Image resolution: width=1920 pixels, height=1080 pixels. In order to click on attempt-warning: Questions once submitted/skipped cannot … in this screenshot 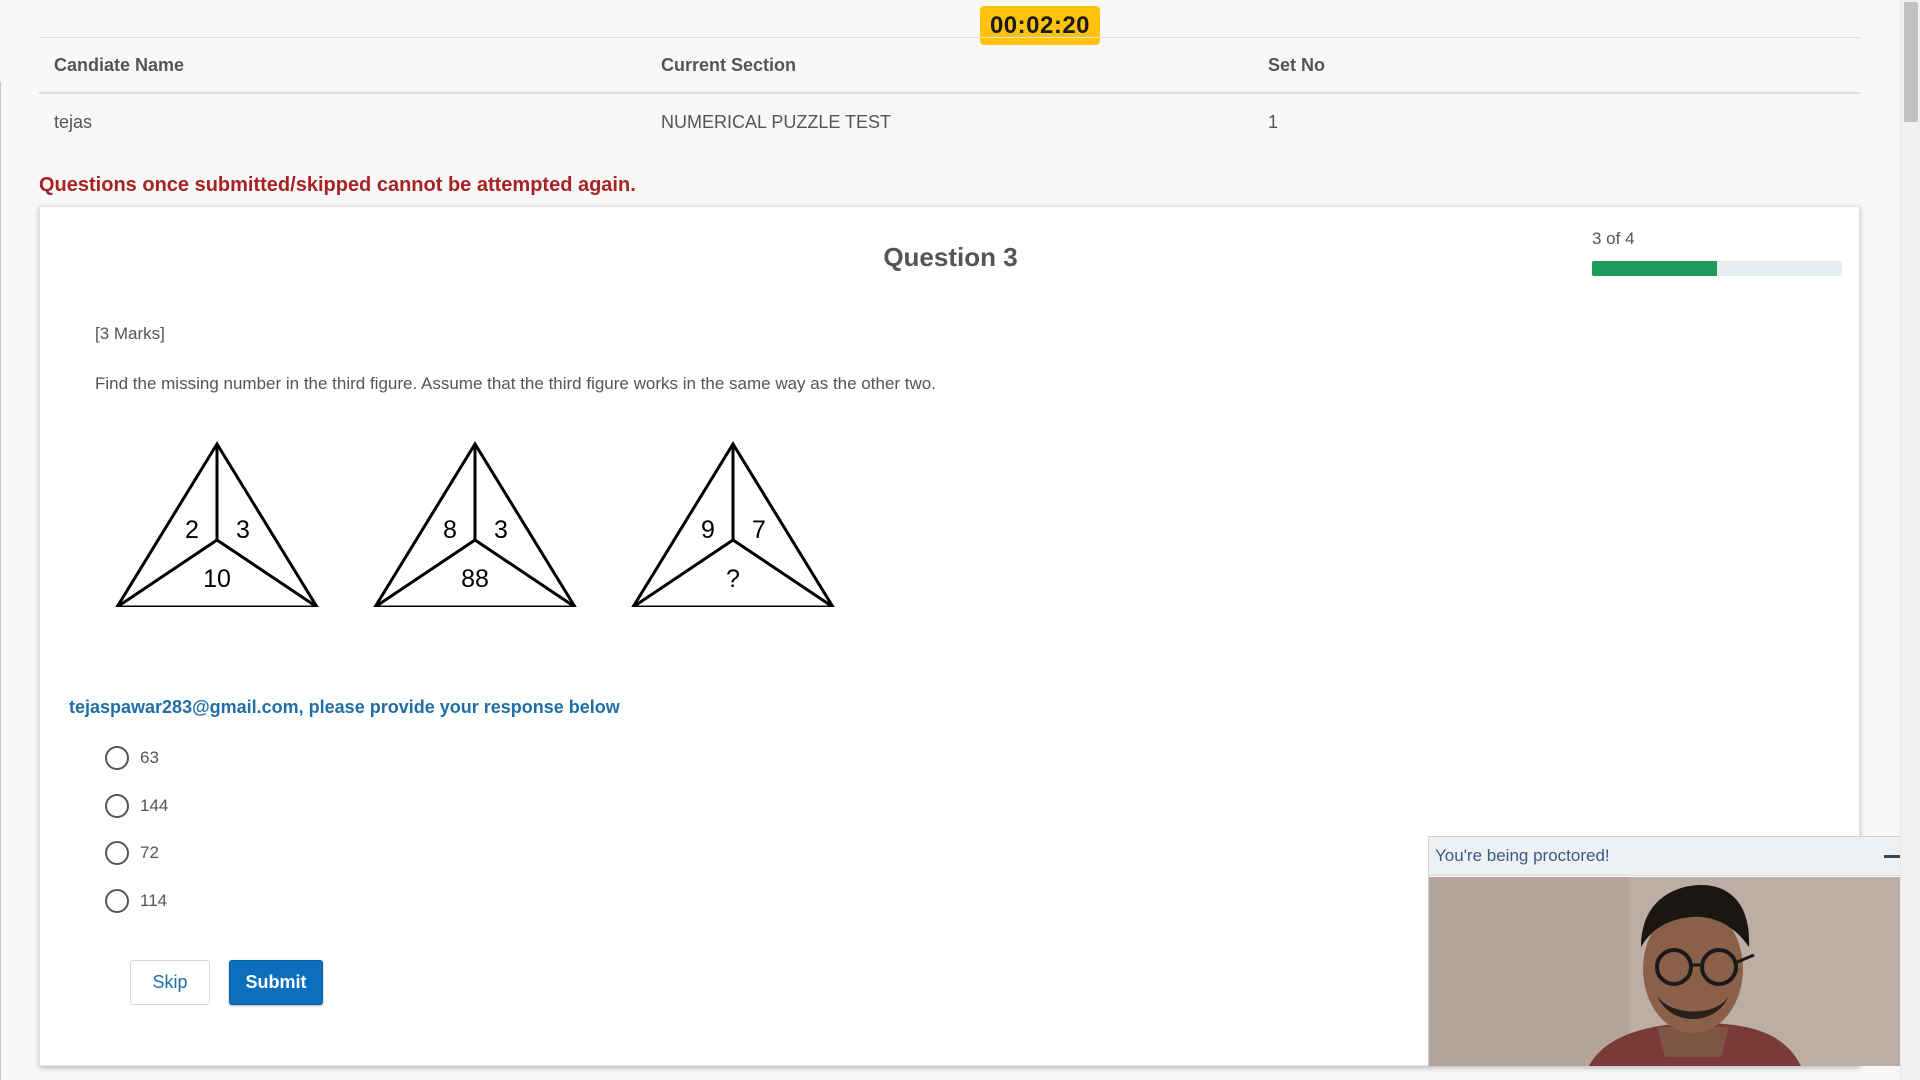, I will do `click(337, 185)`.